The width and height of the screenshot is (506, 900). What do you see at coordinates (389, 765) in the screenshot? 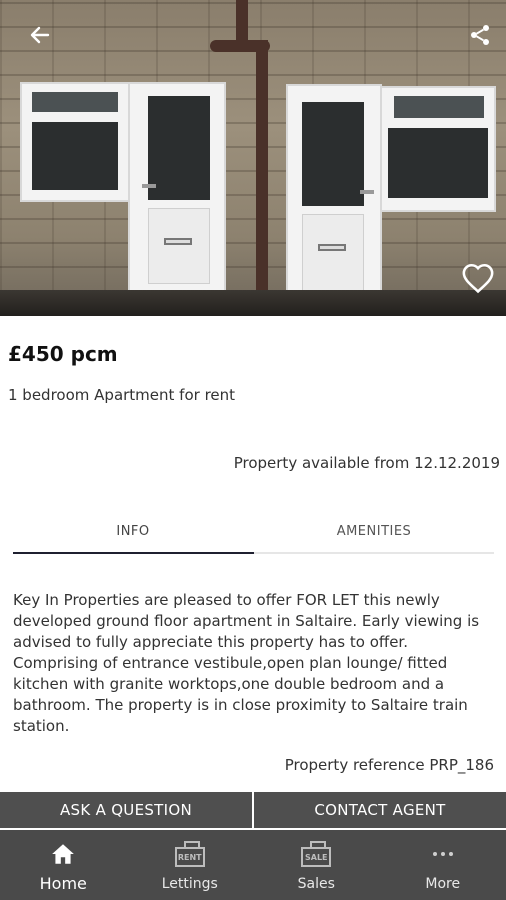
I see `property-reference: Property reference PRP_186` at bounding box center [389, 765].